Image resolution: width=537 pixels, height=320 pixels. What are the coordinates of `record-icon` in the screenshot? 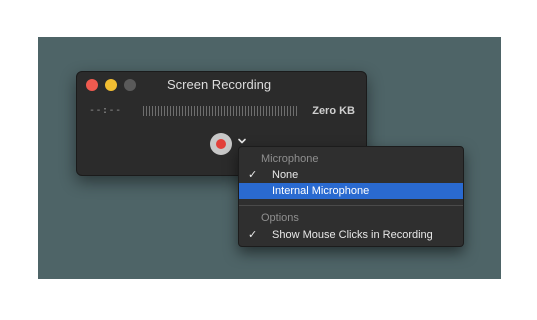 It's located at (221, 144).